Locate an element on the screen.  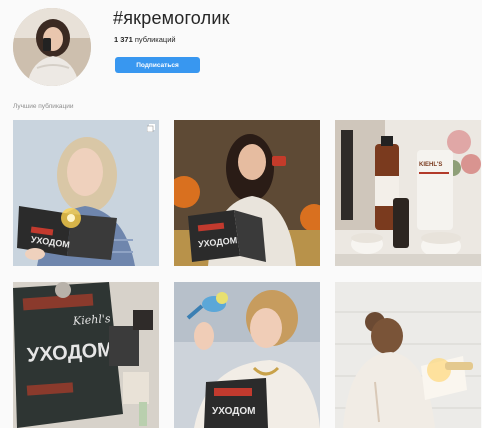
post-image-4: Kiehl's УХОДОМ is located at coordinates (86, 355).